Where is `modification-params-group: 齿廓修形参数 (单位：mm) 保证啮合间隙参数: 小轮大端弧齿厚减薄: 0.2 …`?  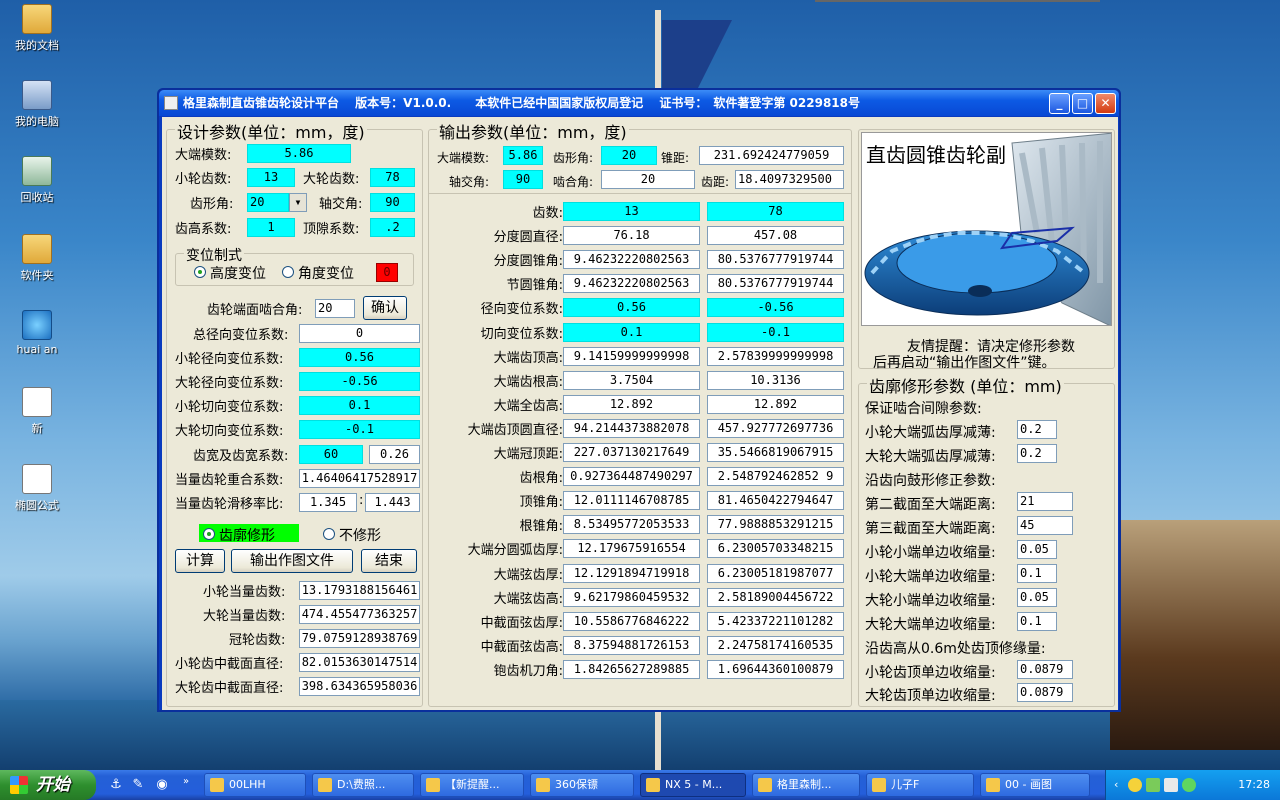
modification-params-group: 齿廓修形参数 (单位：mm) 保证啮合间隙参数: 小轮大端弧齿厚减薄: 0.2 … is located at coordinates (986, 540).